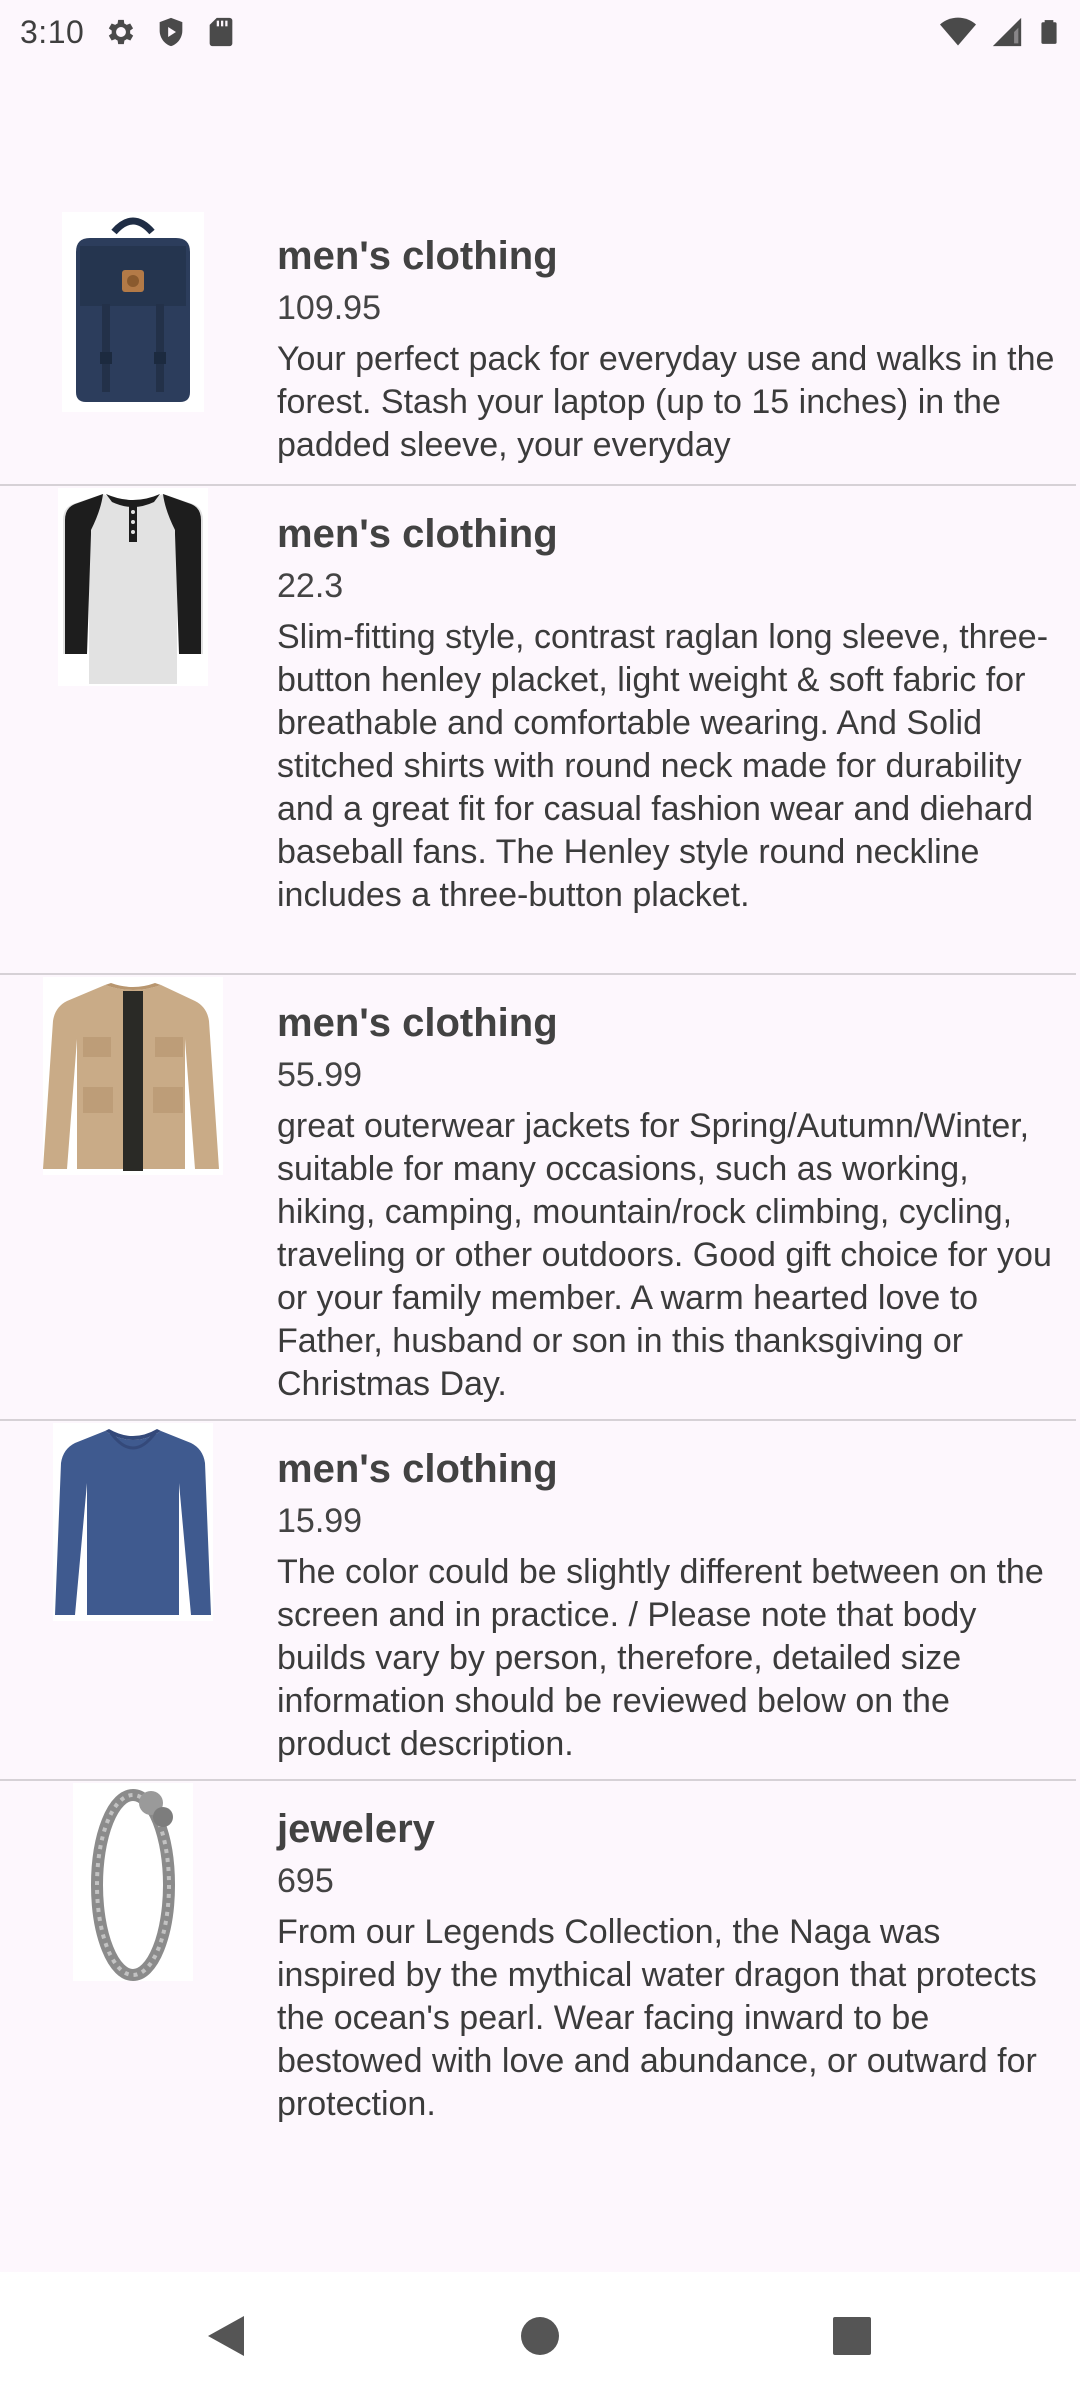  What do you see at coordinates (310, 586) in the screenshot?
I see `product-price: 22.3` at bounding box center [310, 586].